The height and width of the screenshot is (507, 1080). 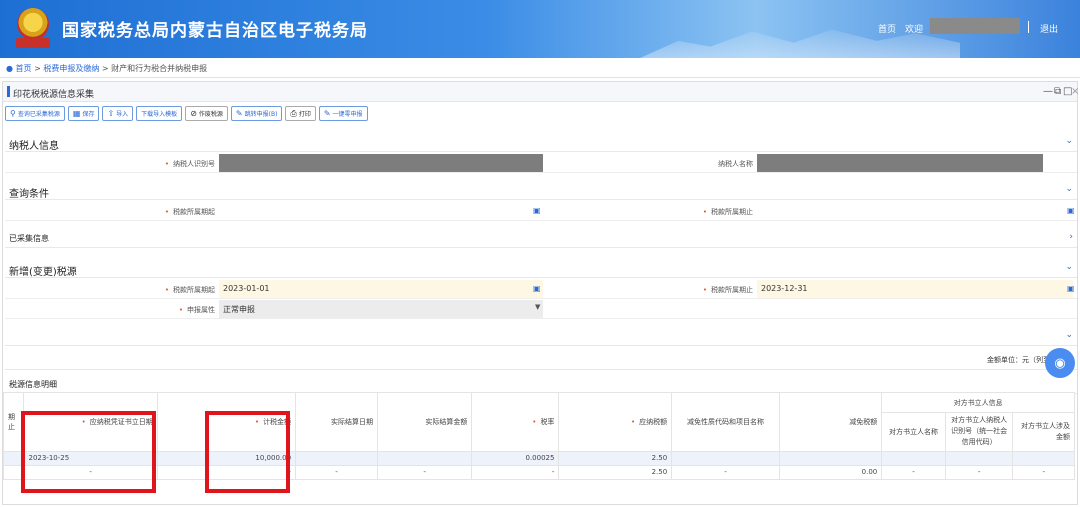 What do you see at coordinates (343, 113) in the screenshot?
I see `zero-declare-button: ✎ 一键零申报` at bounding box center [343, 113].